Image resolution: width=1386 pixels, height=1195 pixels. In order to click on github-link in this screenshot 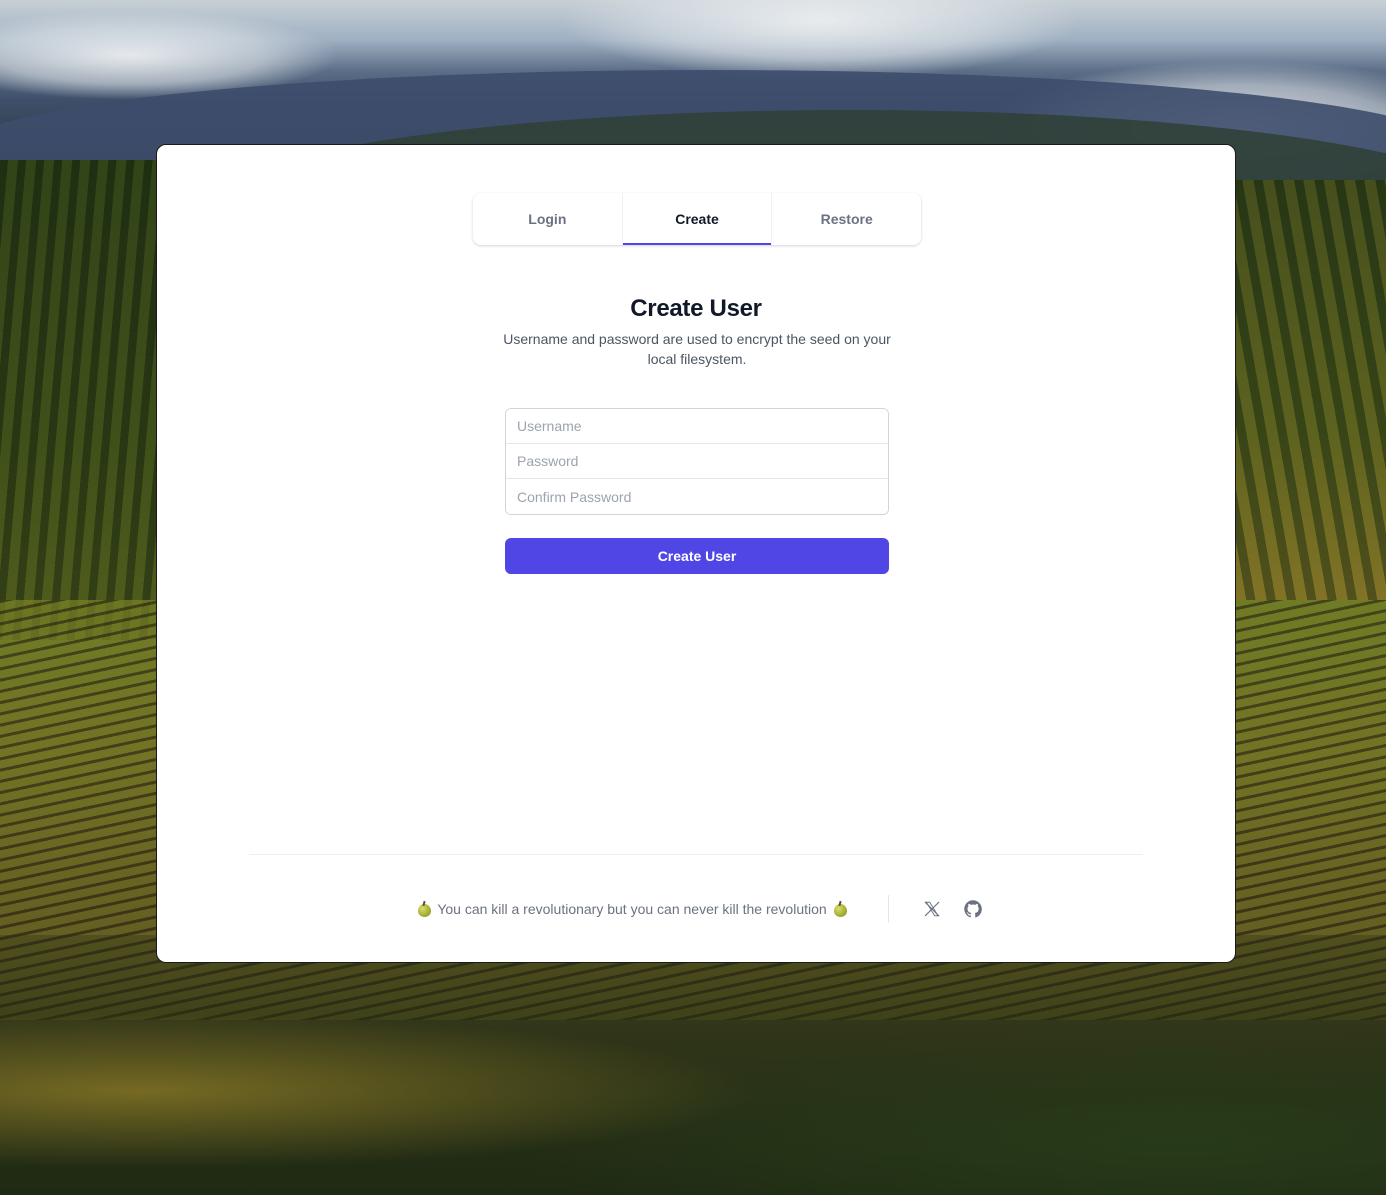, I will do `click(973, 909)`.